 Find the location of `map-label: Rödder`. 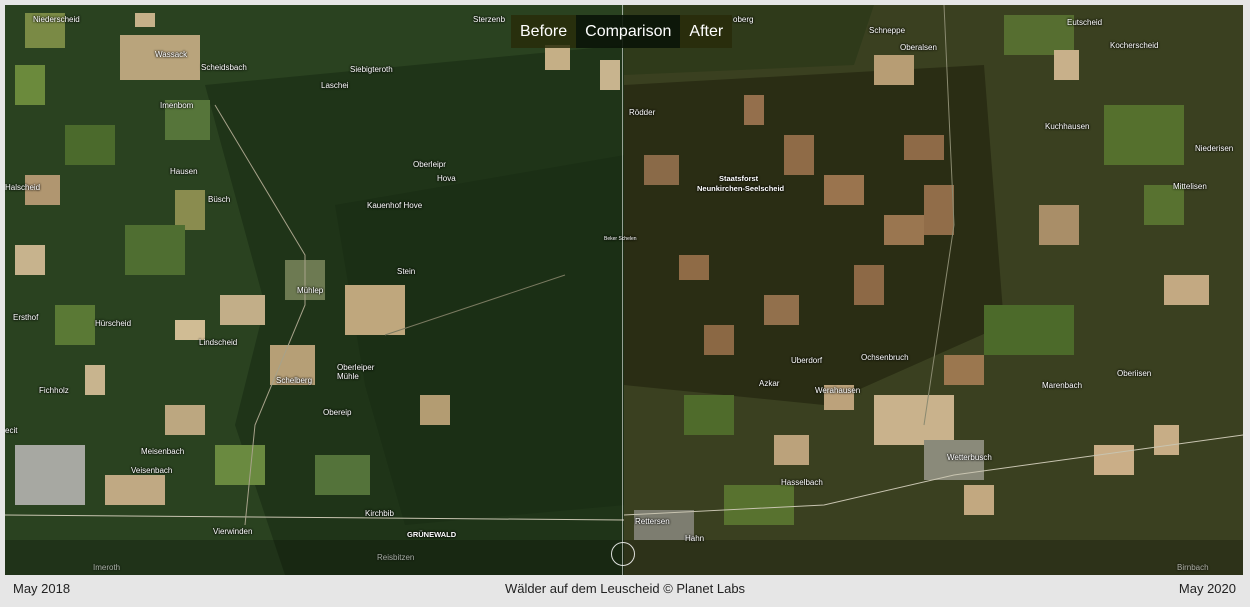

map-label: Rödder is located at coordinates (642, 112).